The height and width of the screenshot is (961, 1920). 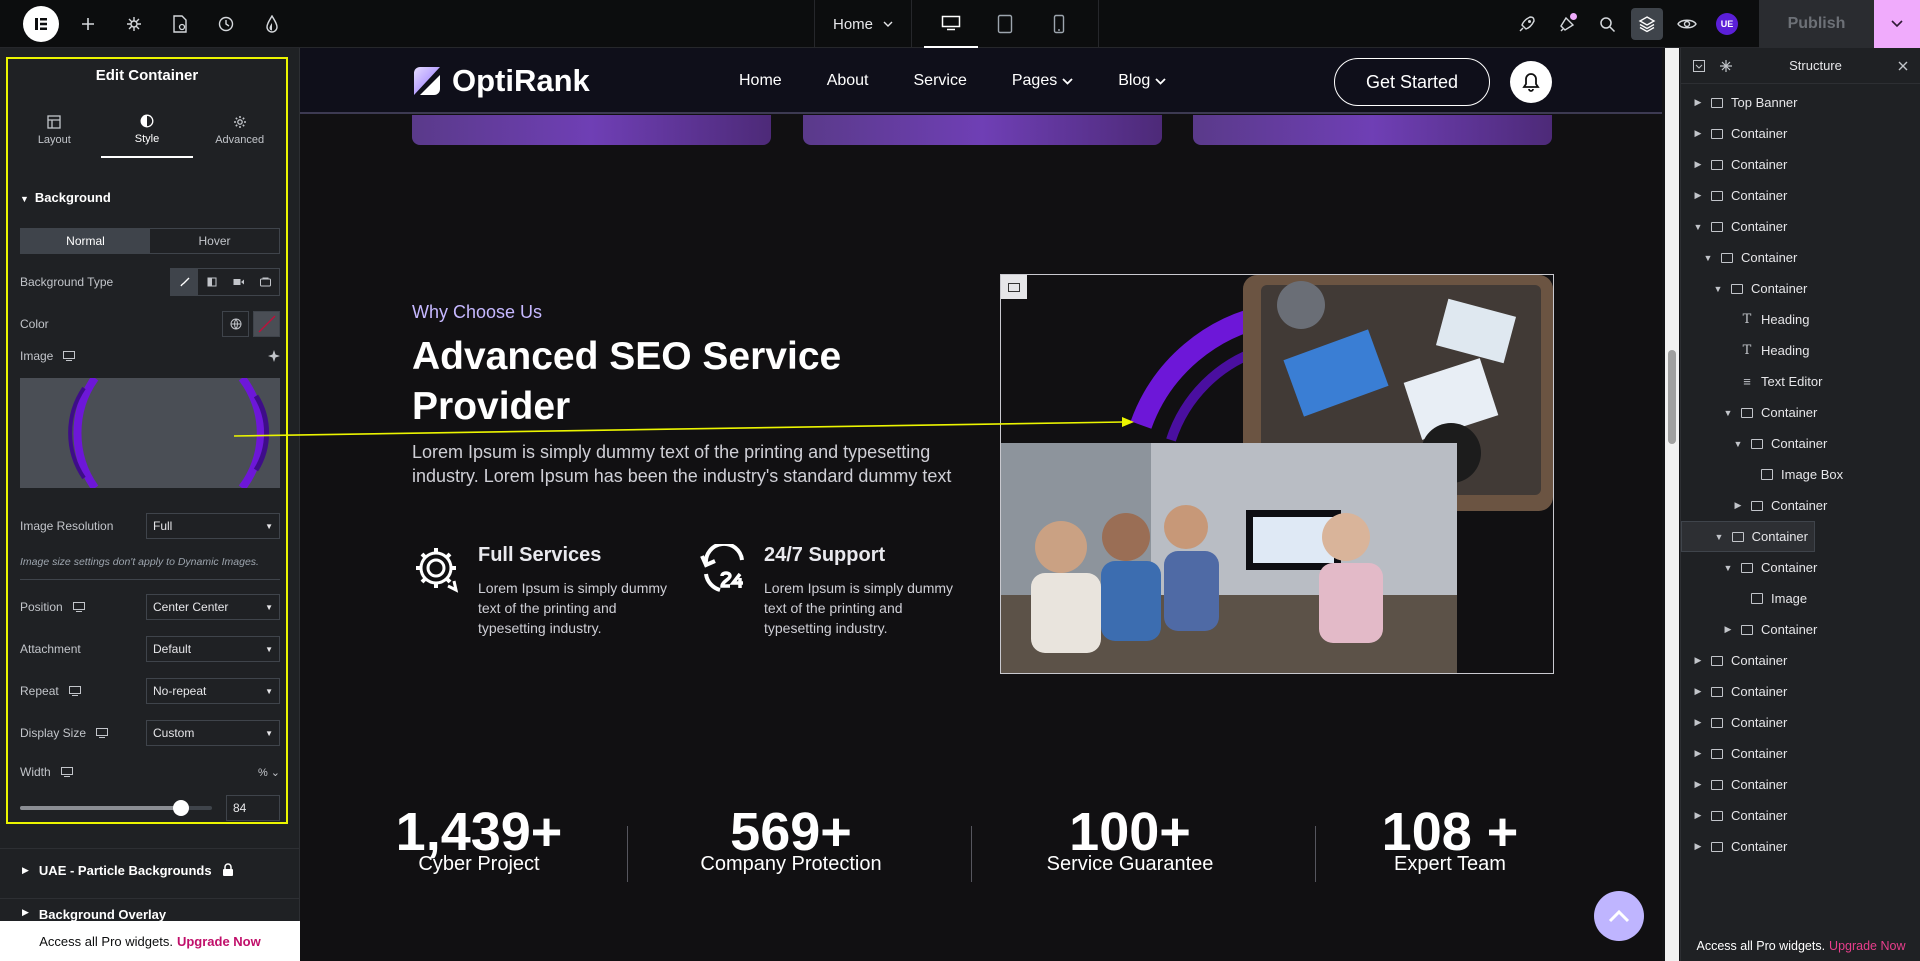 I want to click on tab-advanced: Advanced, so click(x=239, y=130).